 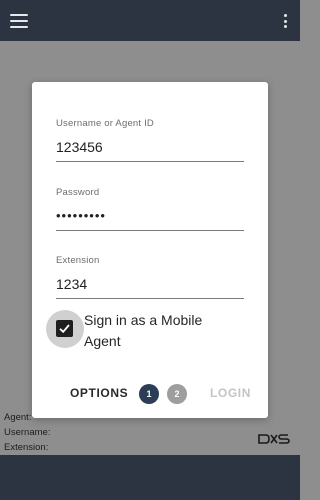 What do you see at coordinates (177, 394) in the screenshot?
I see `step-indicator-2: 2` at bounding box center [177, 394].